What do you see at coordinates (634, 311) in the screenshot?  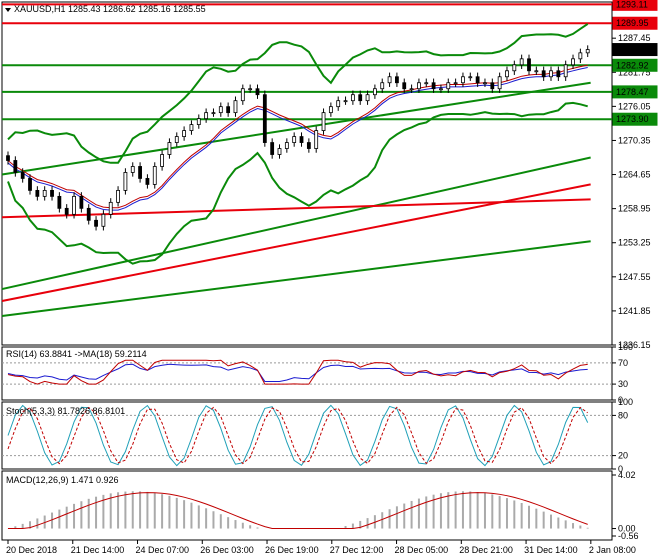 I see `price-tick-label: 1241.85` at bounding box center [634, 311].